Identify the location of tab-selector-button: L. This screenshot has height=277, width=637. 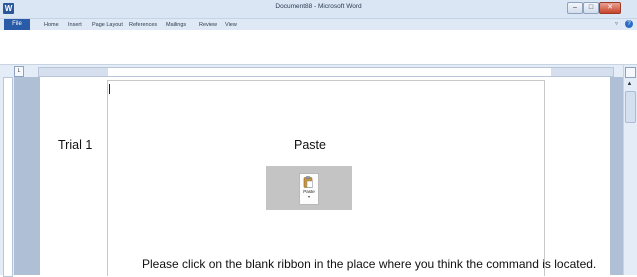
(19, 71).